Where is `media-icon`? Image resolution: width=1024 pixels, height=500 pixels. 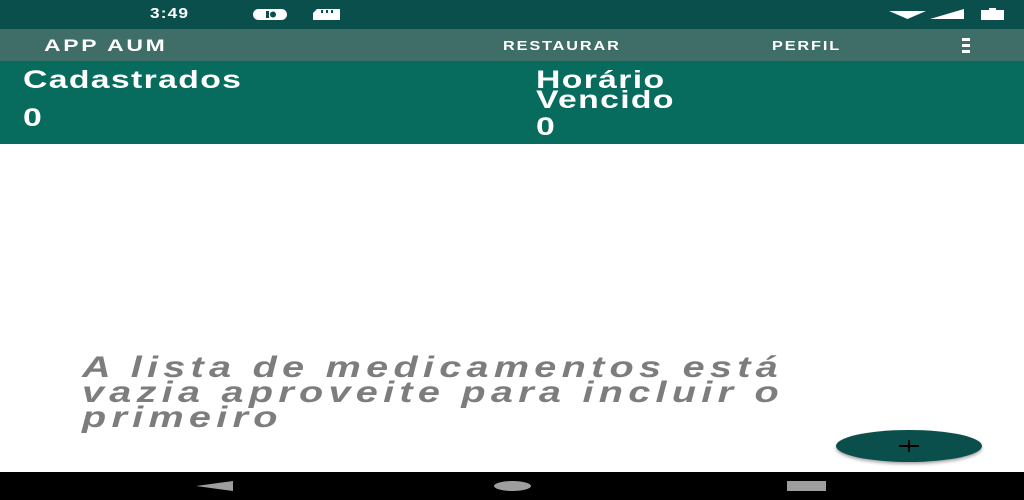 media-icon is located at coordinates (270, 14).